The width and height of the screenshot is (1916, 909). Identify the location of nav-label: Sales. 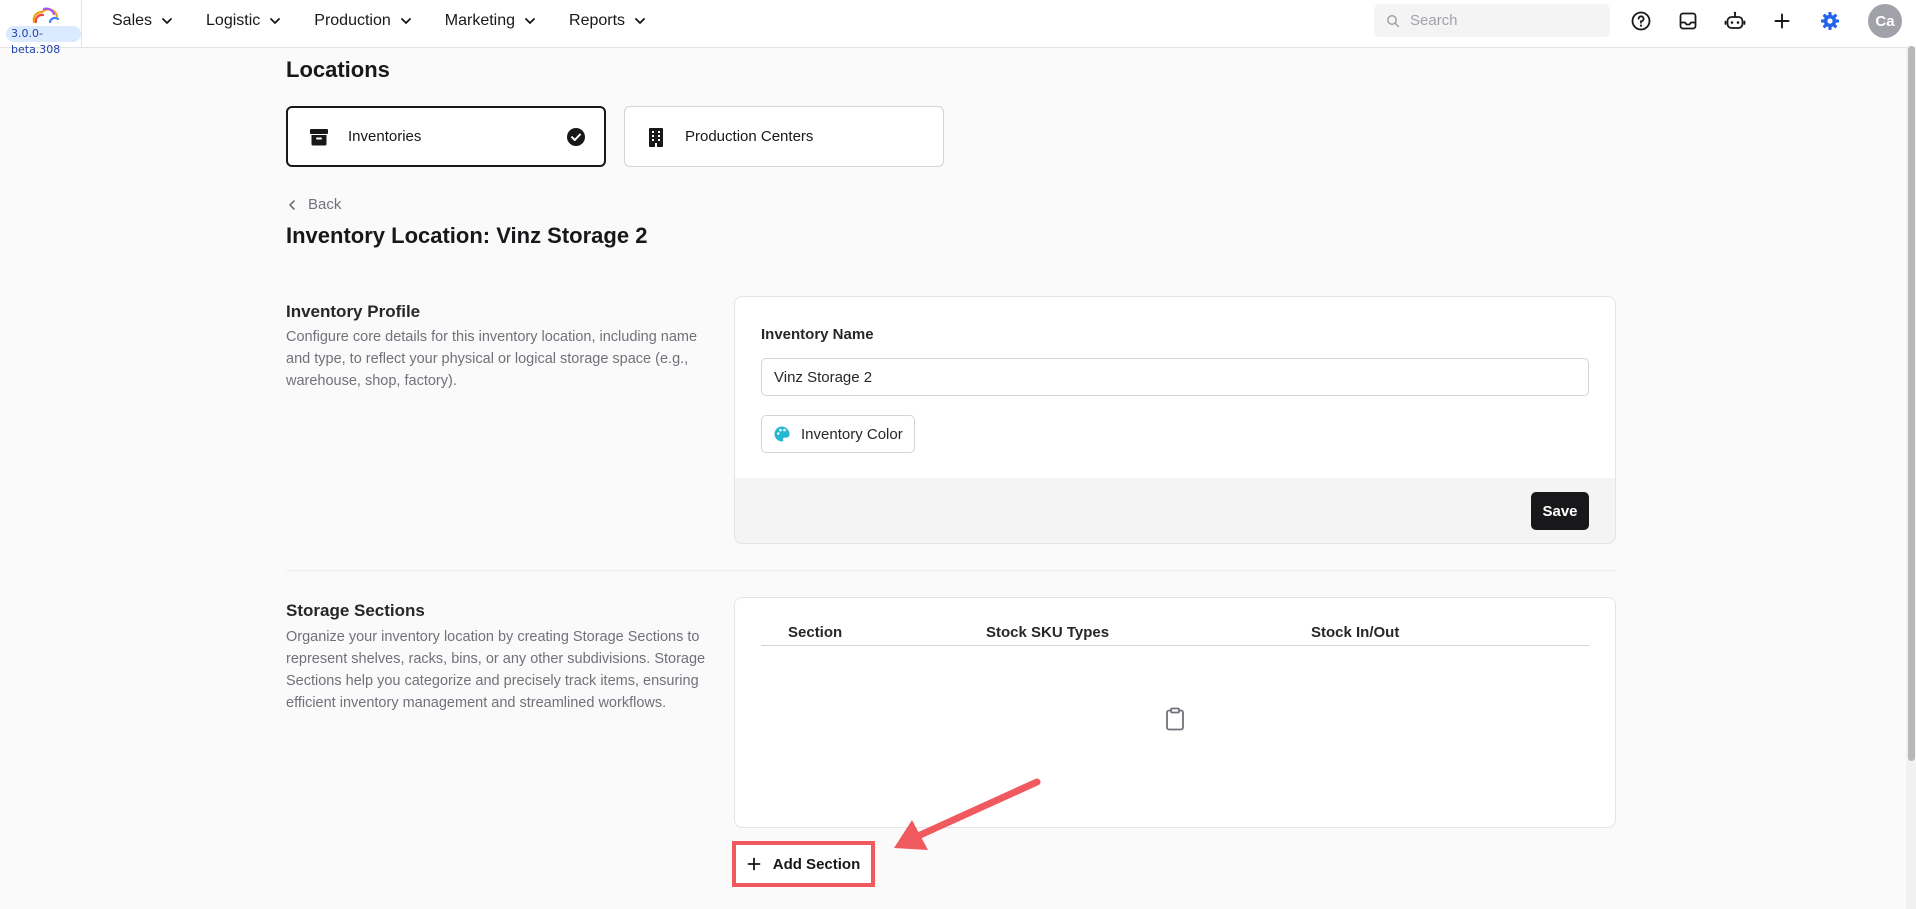
(132, 20).